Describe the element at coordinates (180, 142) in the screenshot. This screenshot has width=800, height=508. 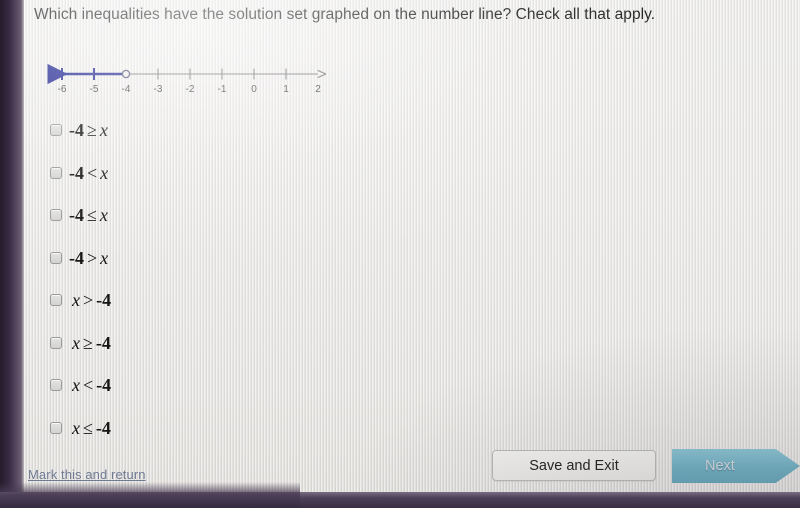
I see `option-row: -4 ≥ x` at that location.